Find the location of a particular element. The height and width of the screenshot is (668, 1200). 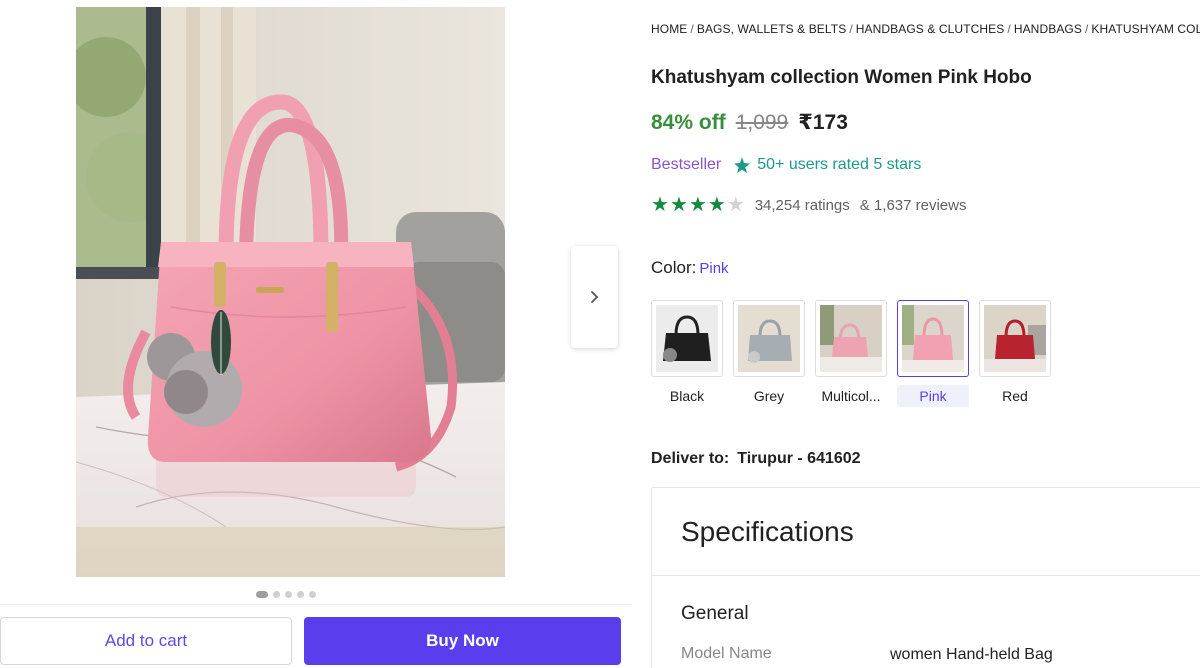

reviews-count: & 1,637 reviews is located at coordinates (913, 205).